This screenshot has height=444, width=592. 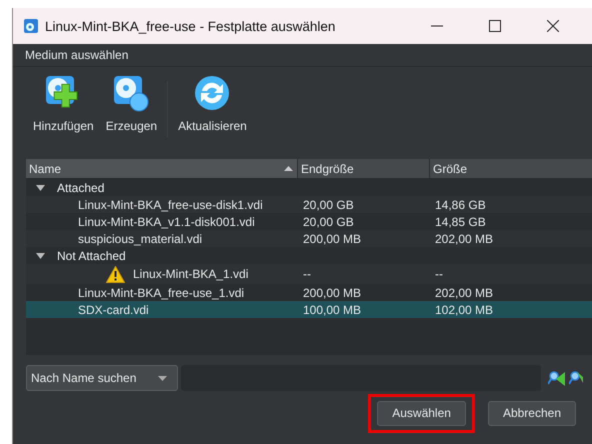 What do you see at coordinates (190, 274) in the screenshot?
I see `table-cell: Linux-Mint-BKA_1.vdi` at bounding box center [190, 274].